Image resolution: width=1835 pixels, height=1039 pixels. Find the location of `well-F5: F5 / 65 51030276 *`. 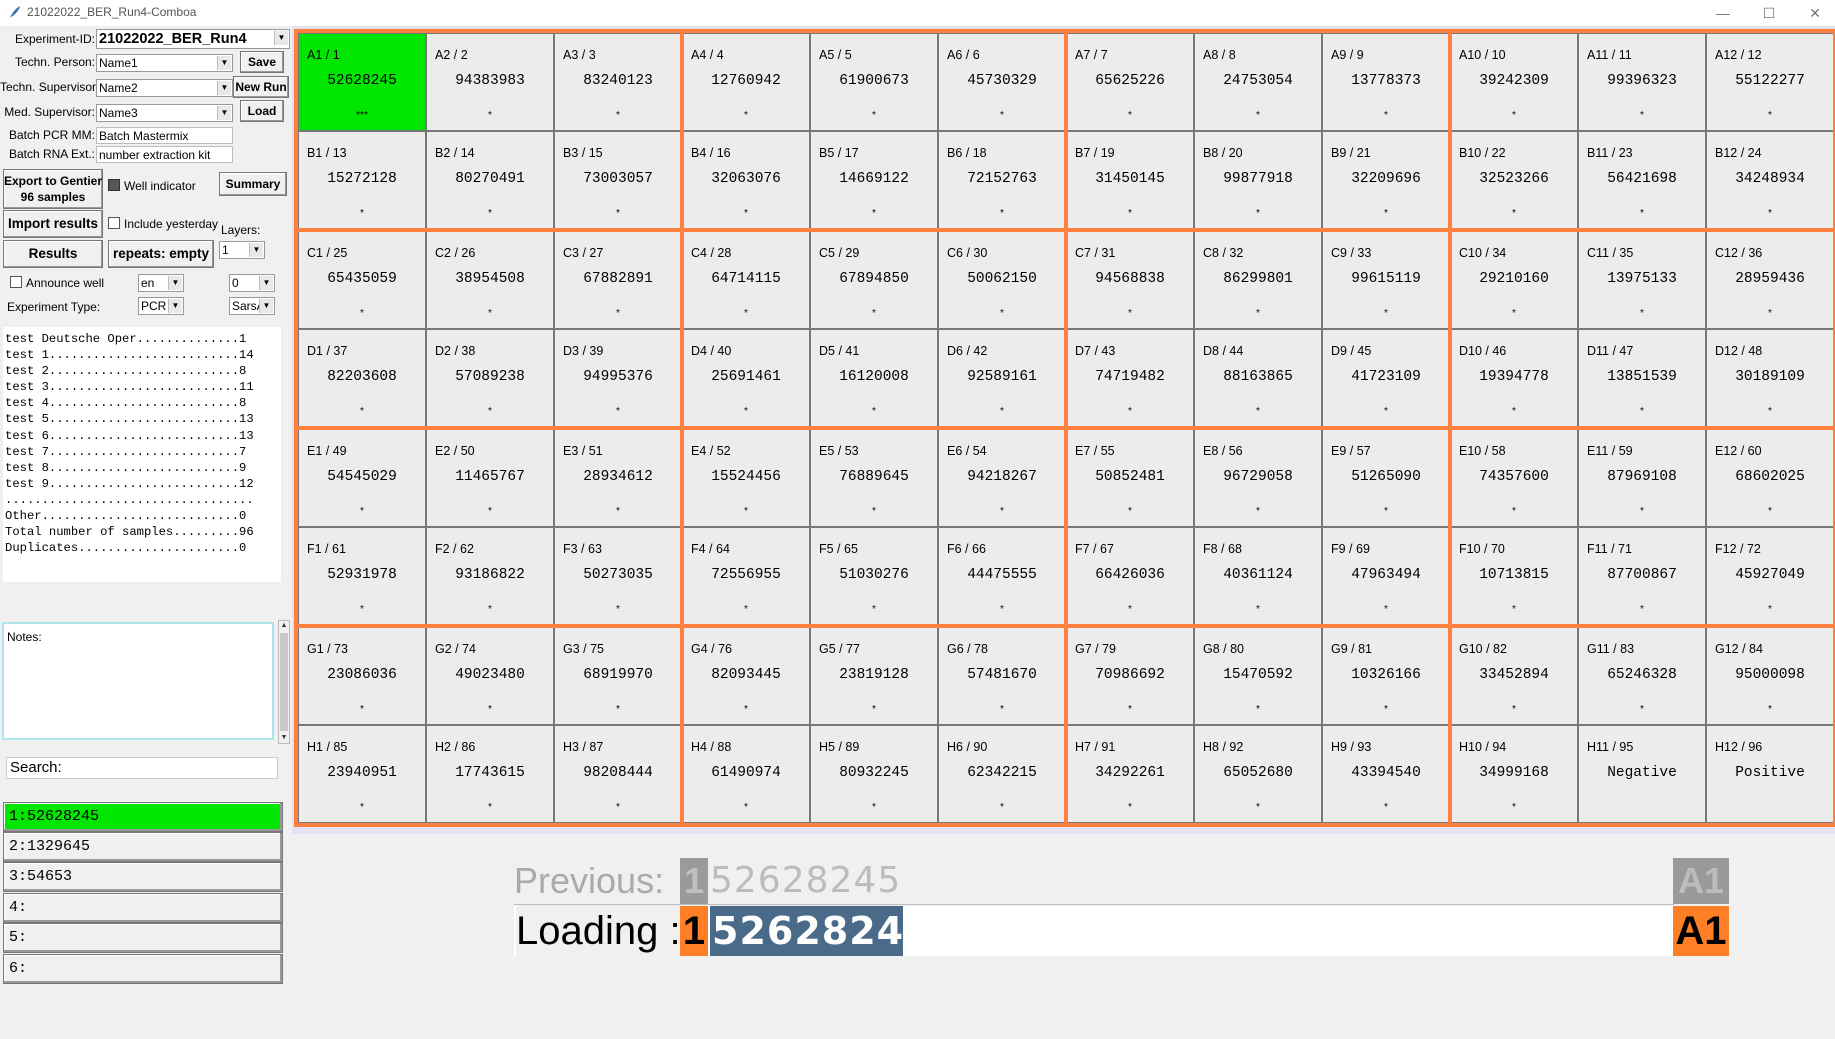

well-F5: F5 / 65 51030276 * is located at coordinates (874, 576).